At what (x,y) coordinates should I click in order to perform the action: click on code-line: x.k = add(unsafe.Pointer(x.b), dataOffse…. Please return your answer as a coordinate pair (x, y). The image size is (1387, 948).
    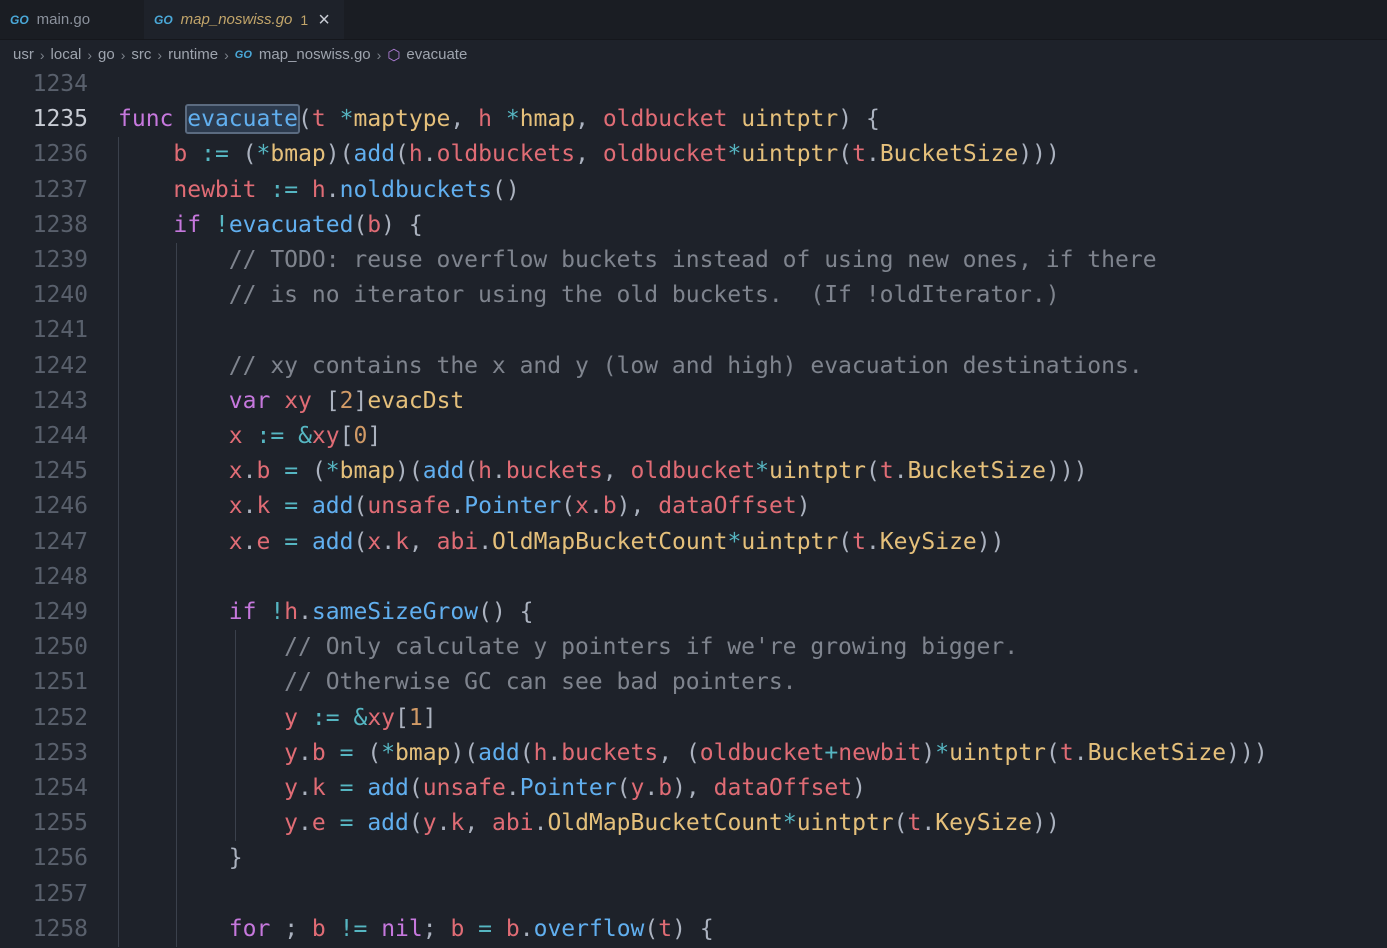
    Looking at the image, I should click on (464, 506).